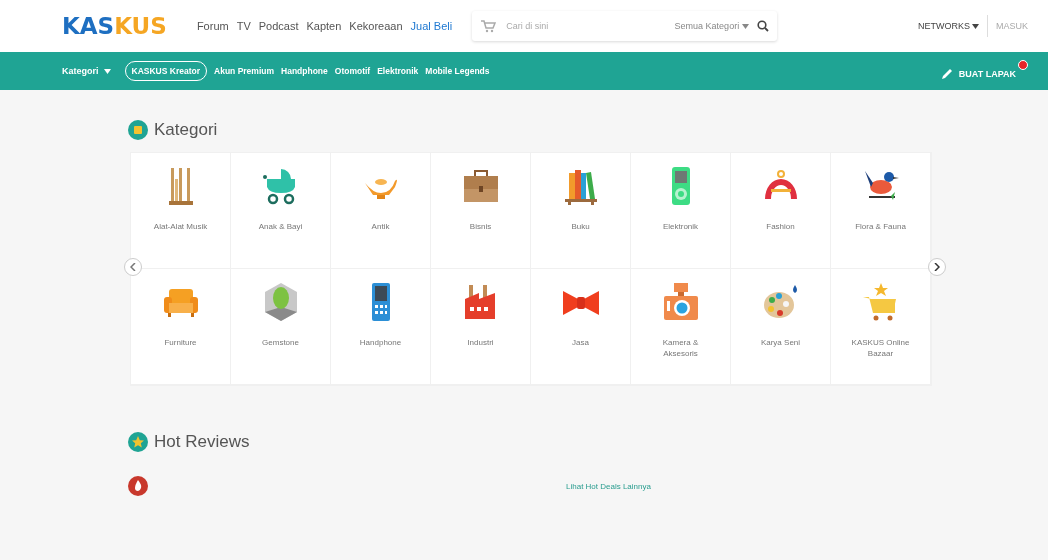 This screenshot has width=1048, height=560. I want to click on category-tile: Industri, so click(481, 327).